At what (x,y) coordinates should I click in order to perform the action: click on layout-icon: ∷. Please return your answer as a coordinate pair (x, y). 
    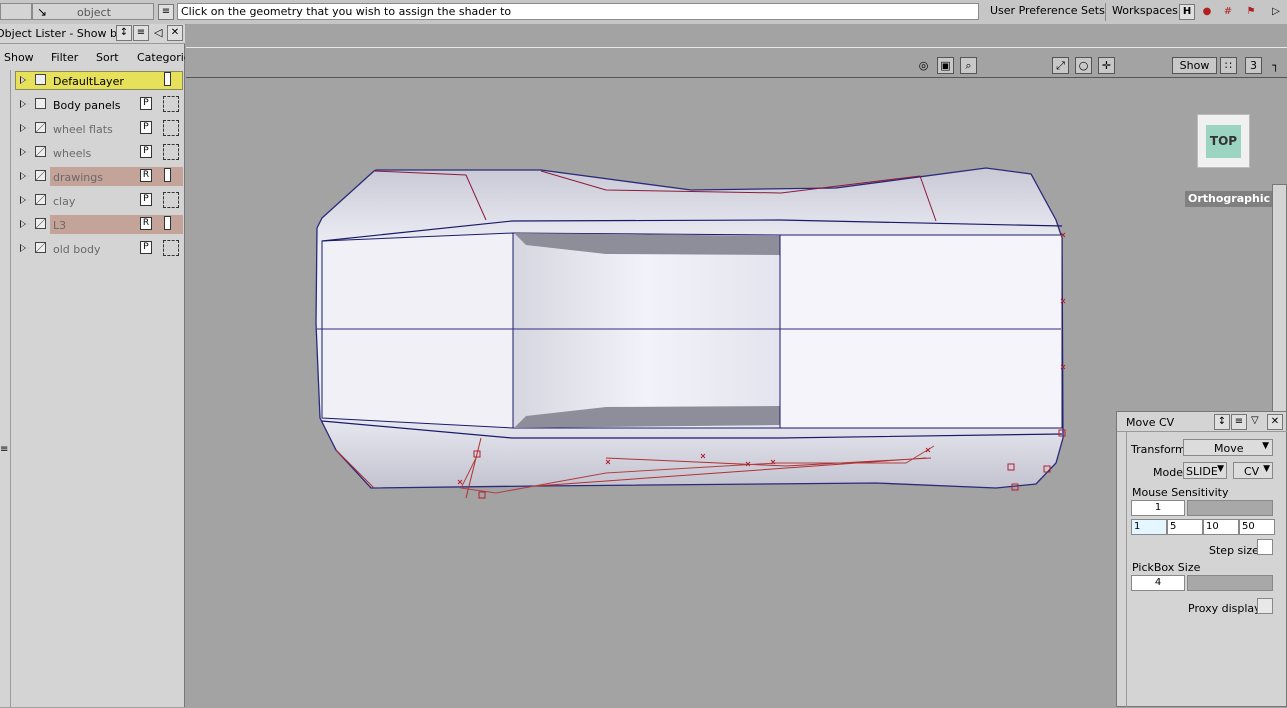
    Looking at the image, I should click on (1228, 65).